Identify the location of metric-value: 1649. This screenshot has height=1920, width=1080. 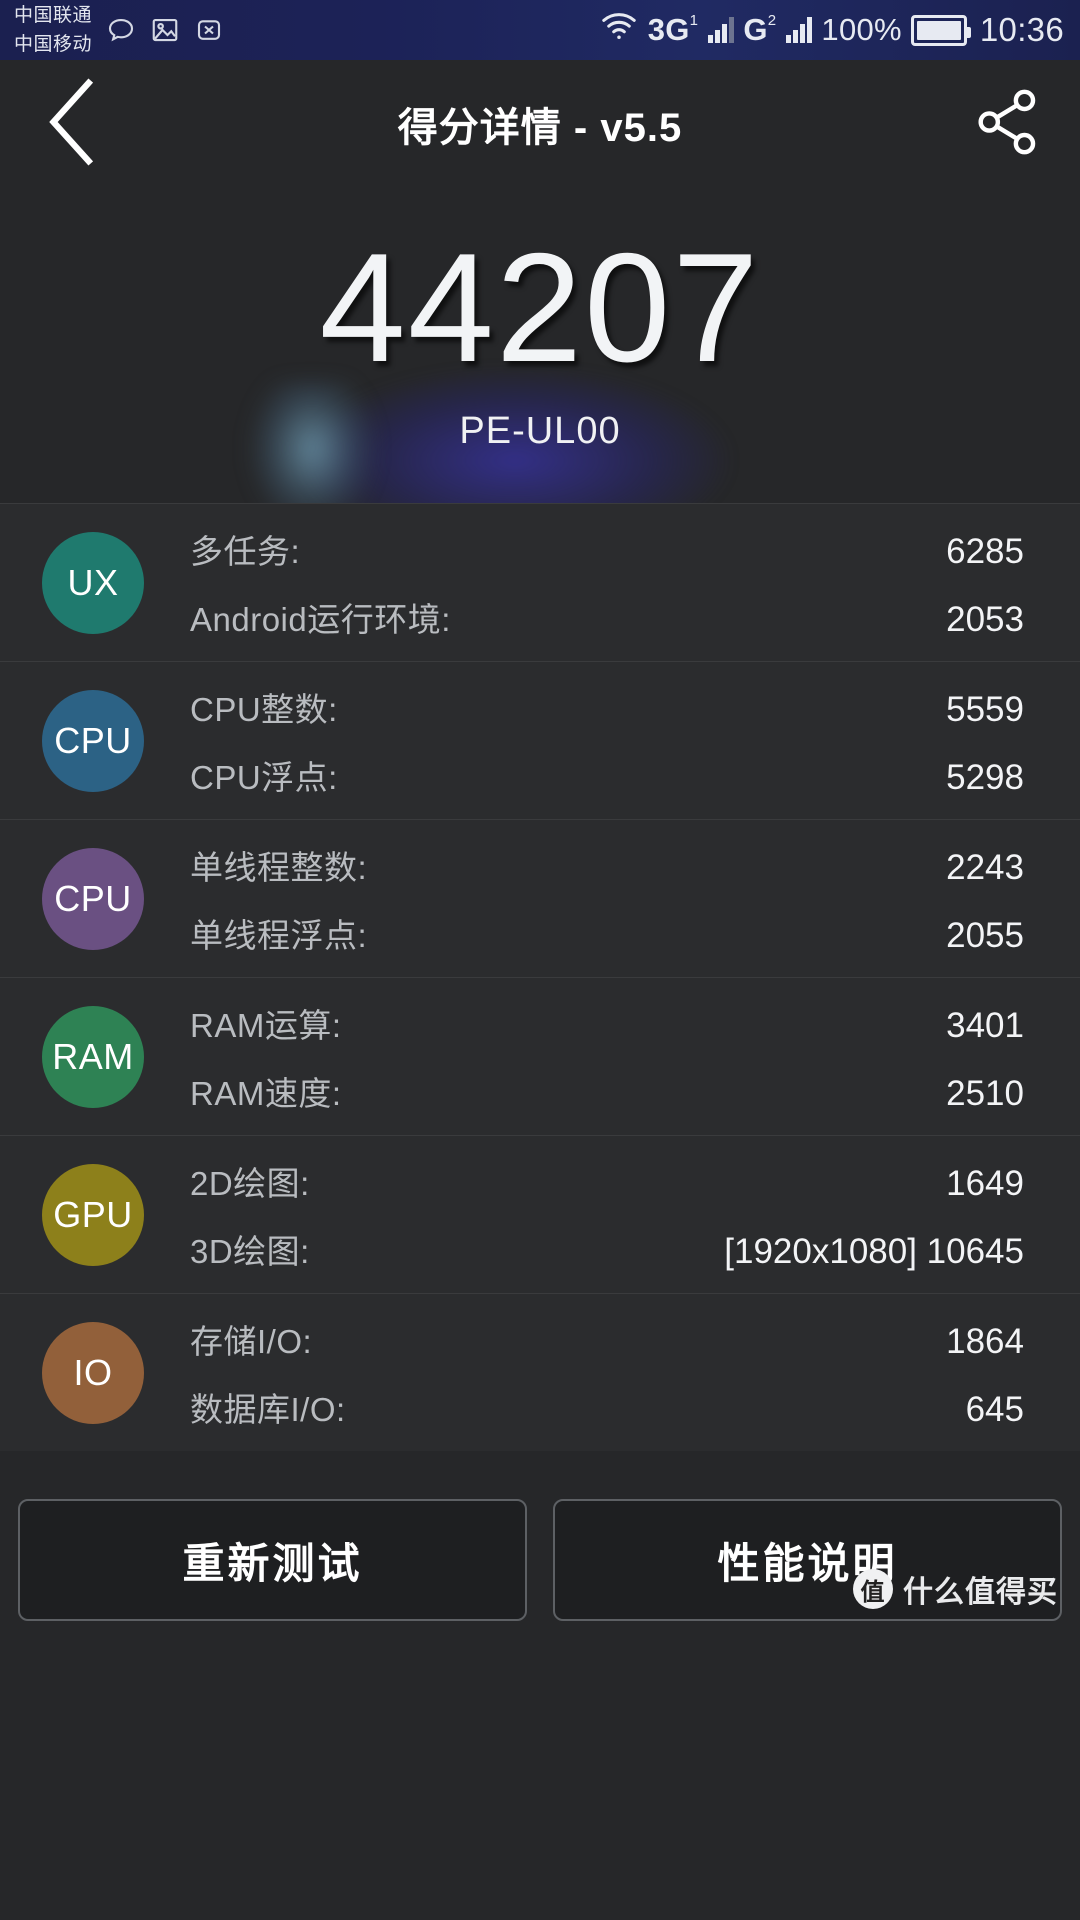
(985, 1183).